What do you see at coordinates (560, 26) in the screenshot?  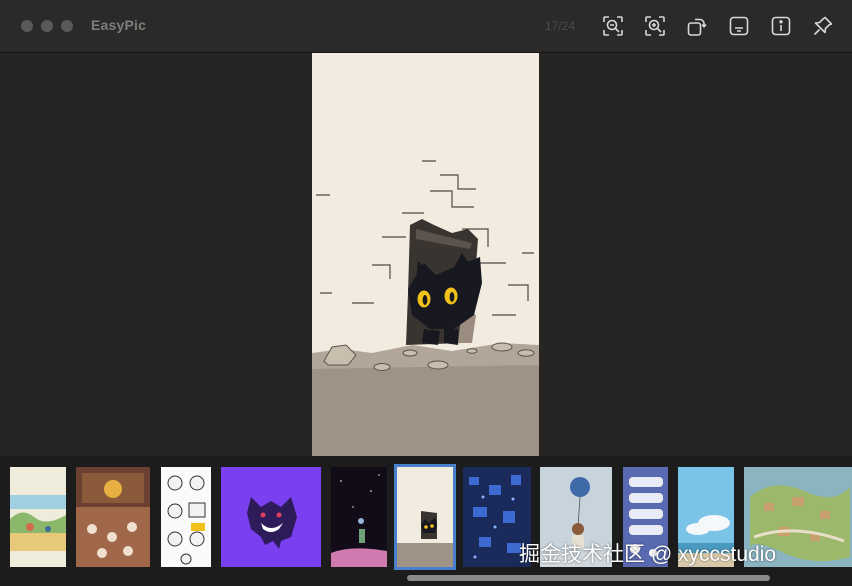 I see `image-counter: 17/24` at bounding box center [560, 26].